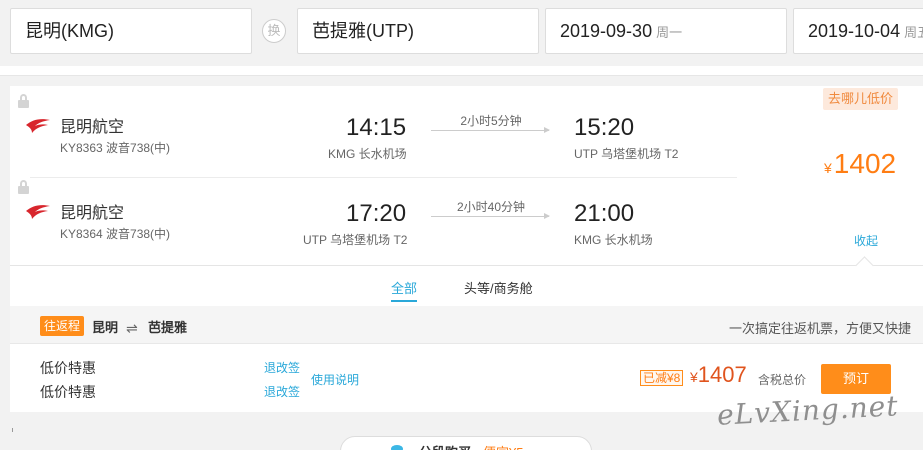 Image resolution: width=923 pixels, height=450 pixels. What do you see at coordinates (503, 446) in the screenshot?
I see `segment-buy-saving: 便宜¥5` at bounding box center [503, 446].